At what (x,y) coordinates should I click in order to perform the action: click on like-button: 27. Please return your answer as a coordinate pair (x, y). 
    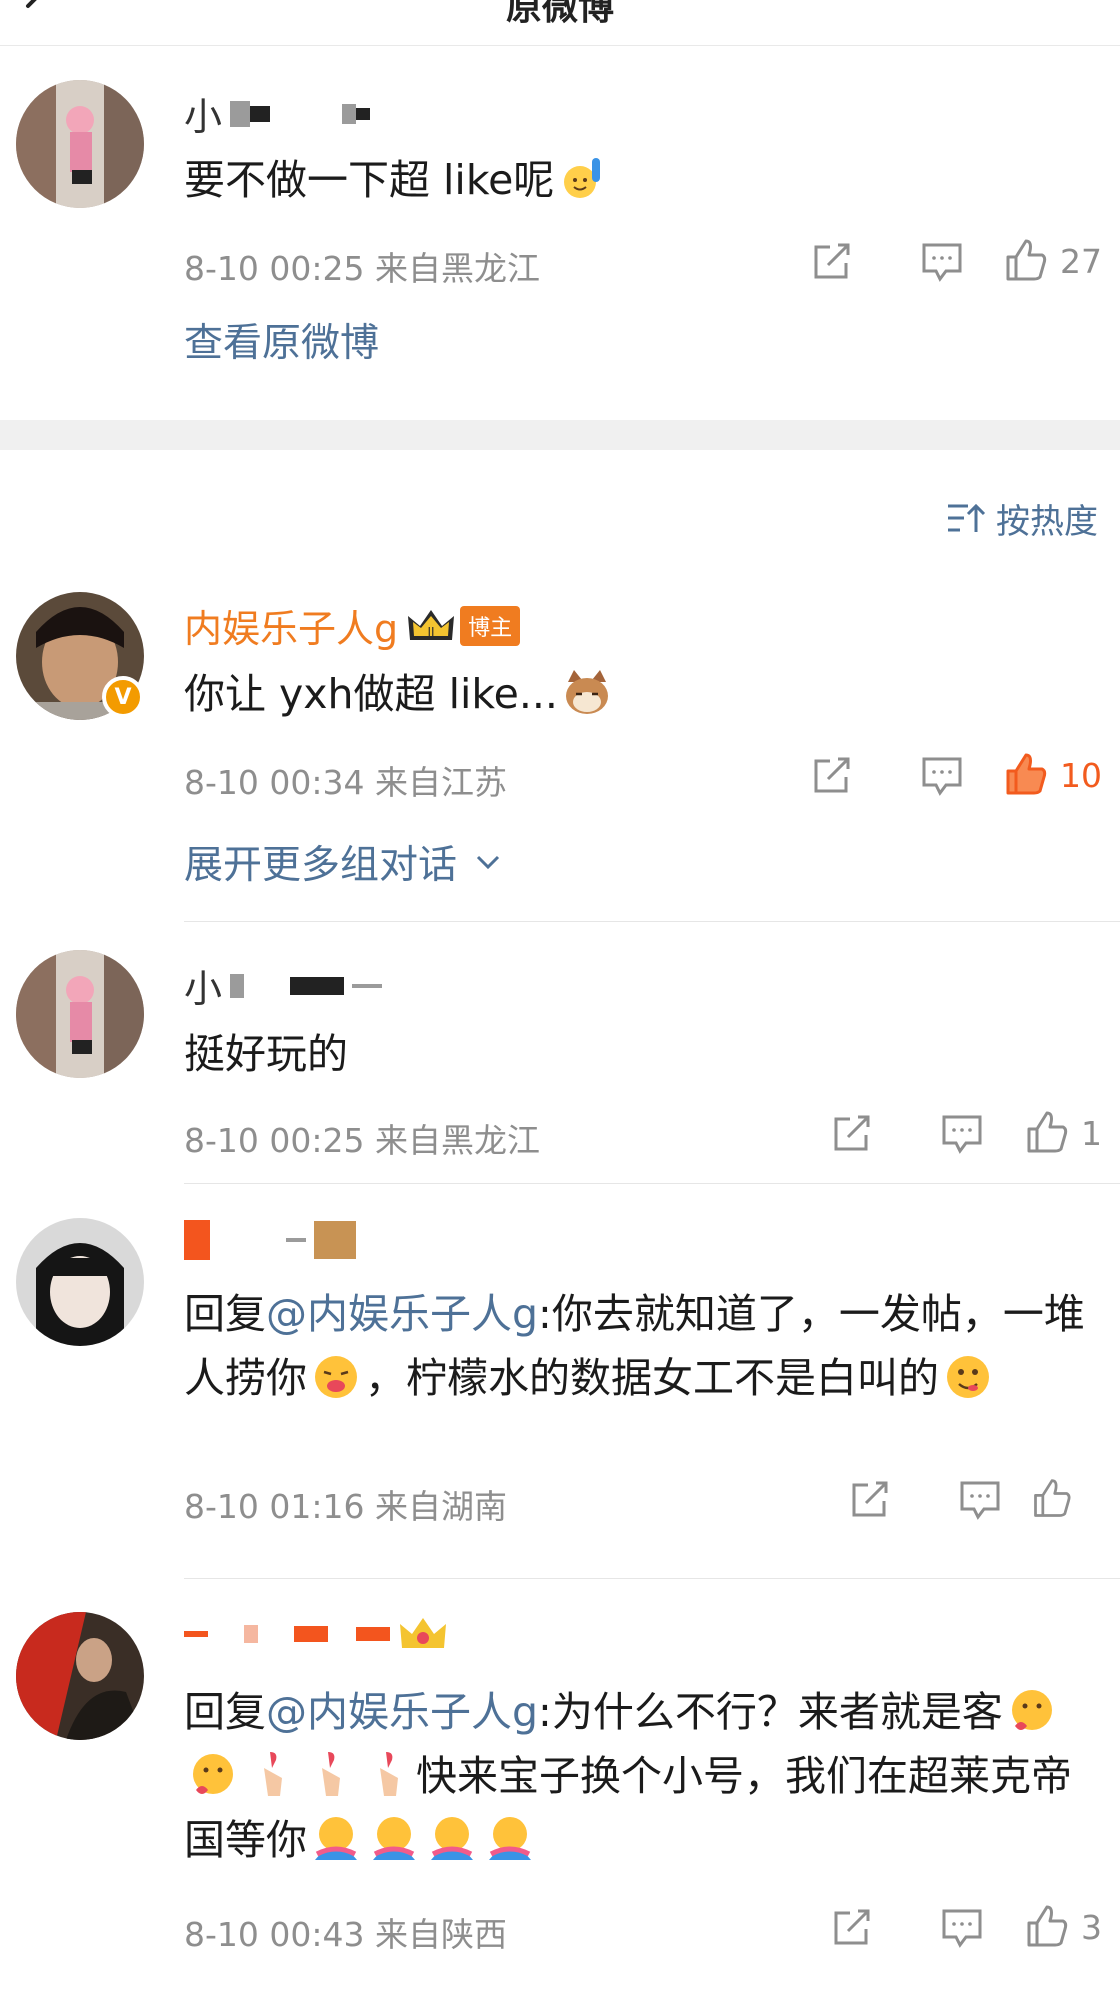
    Looking at the image, I should click on (1047, 261).